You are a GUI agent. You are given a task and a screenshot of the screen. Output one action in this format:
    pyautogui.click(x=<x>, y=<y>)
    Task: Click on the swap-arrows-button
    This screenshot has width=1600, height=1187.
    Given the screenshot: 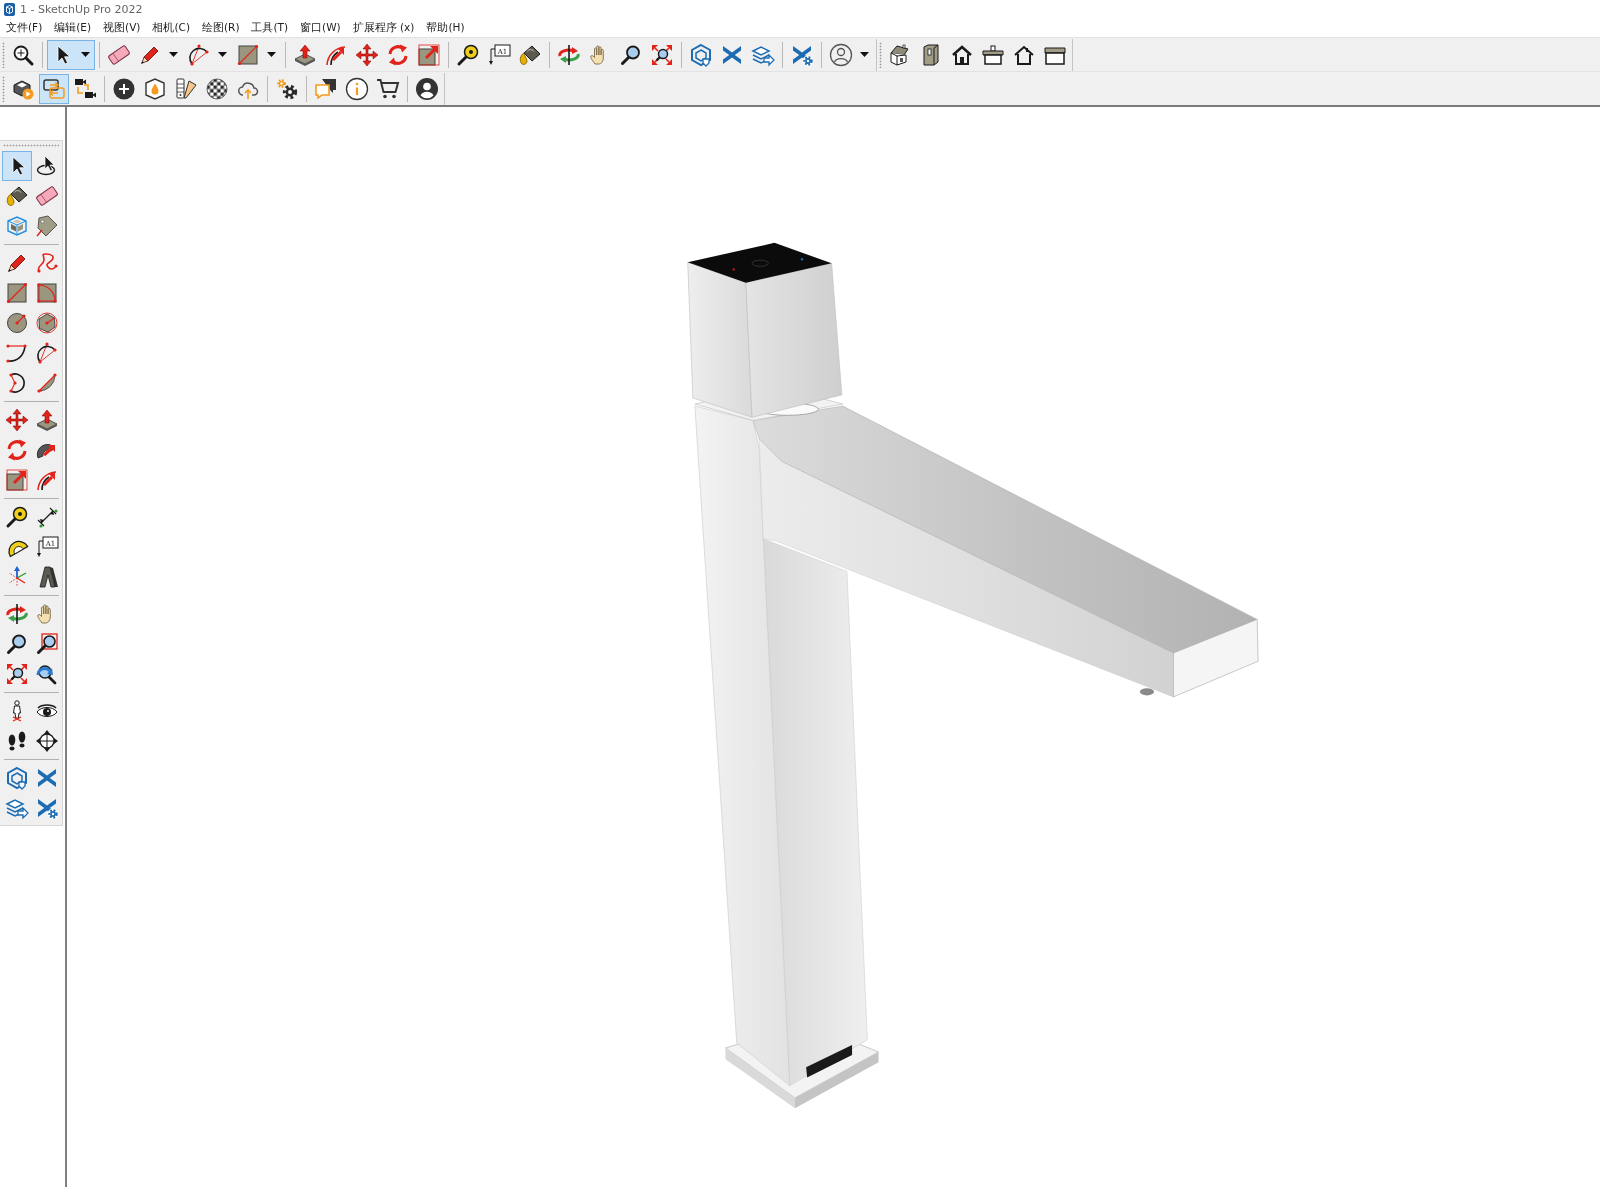 What is the action you would take?
    pyautogui.click(x=54, y=88)
    